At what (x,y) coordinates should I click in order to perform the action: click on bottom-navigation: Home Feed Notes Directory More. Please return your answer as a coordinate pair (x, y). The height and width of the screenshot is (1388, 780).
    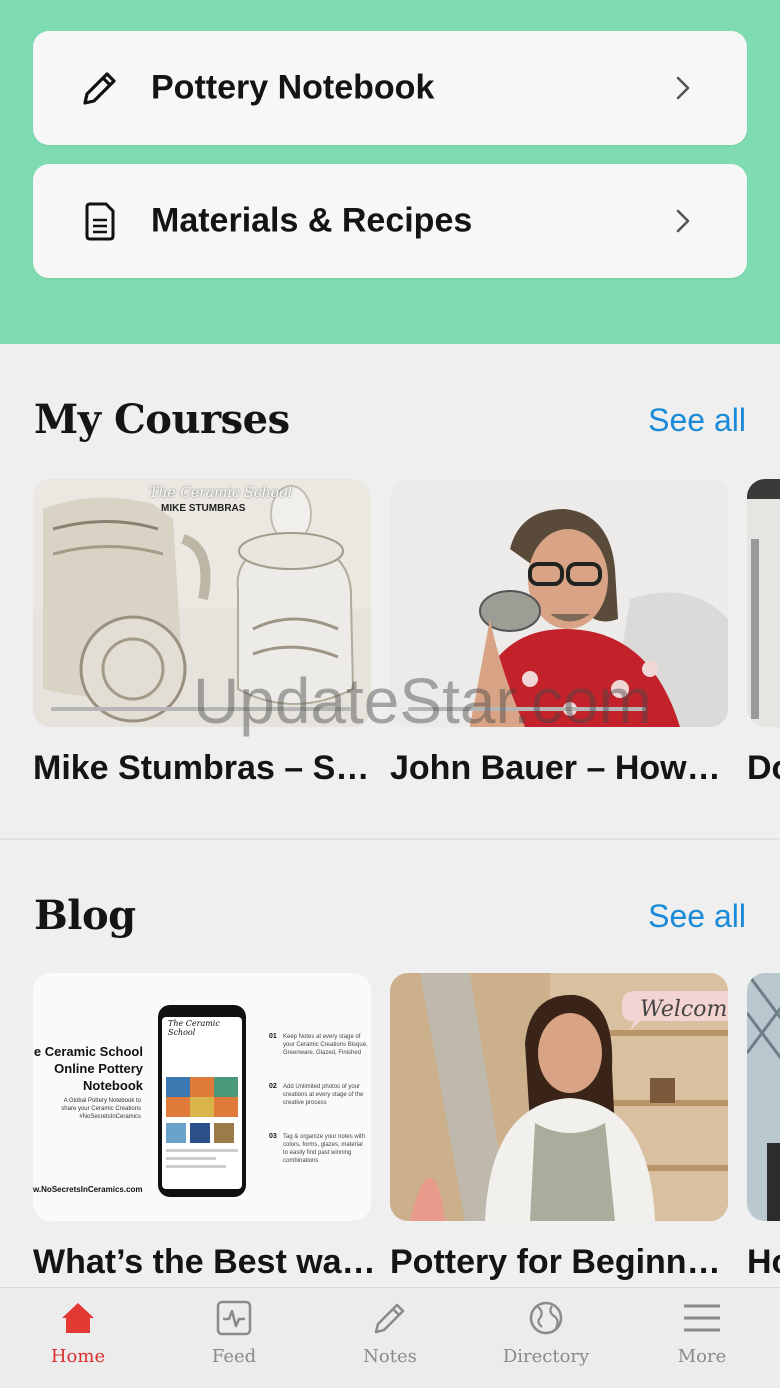
    Looking at the image, I should click on (390, 1337).